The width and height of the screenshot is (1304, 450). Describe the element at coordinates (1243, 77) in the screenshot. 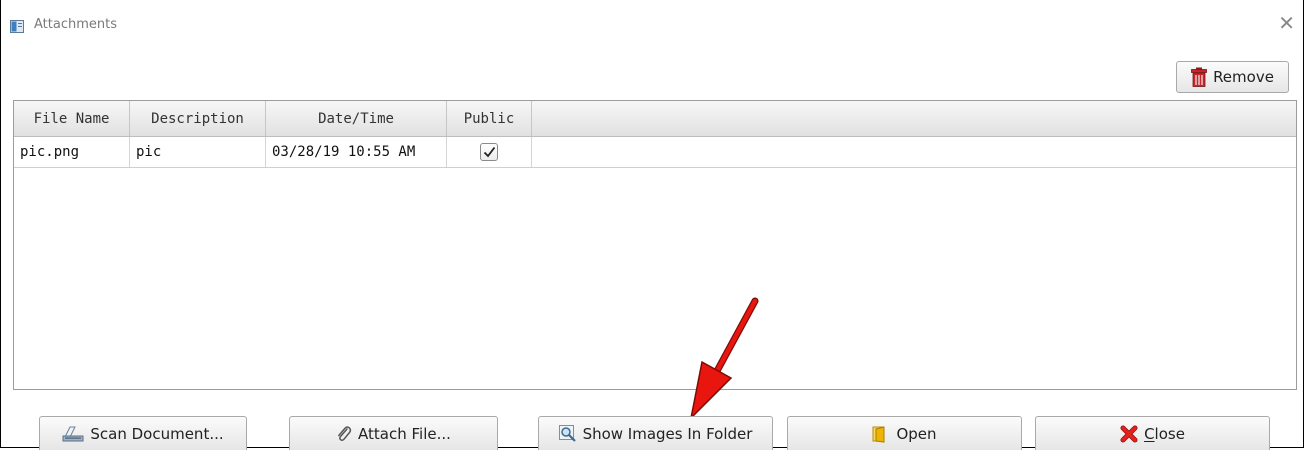

I see `remove-button-label: Remove` at that location.